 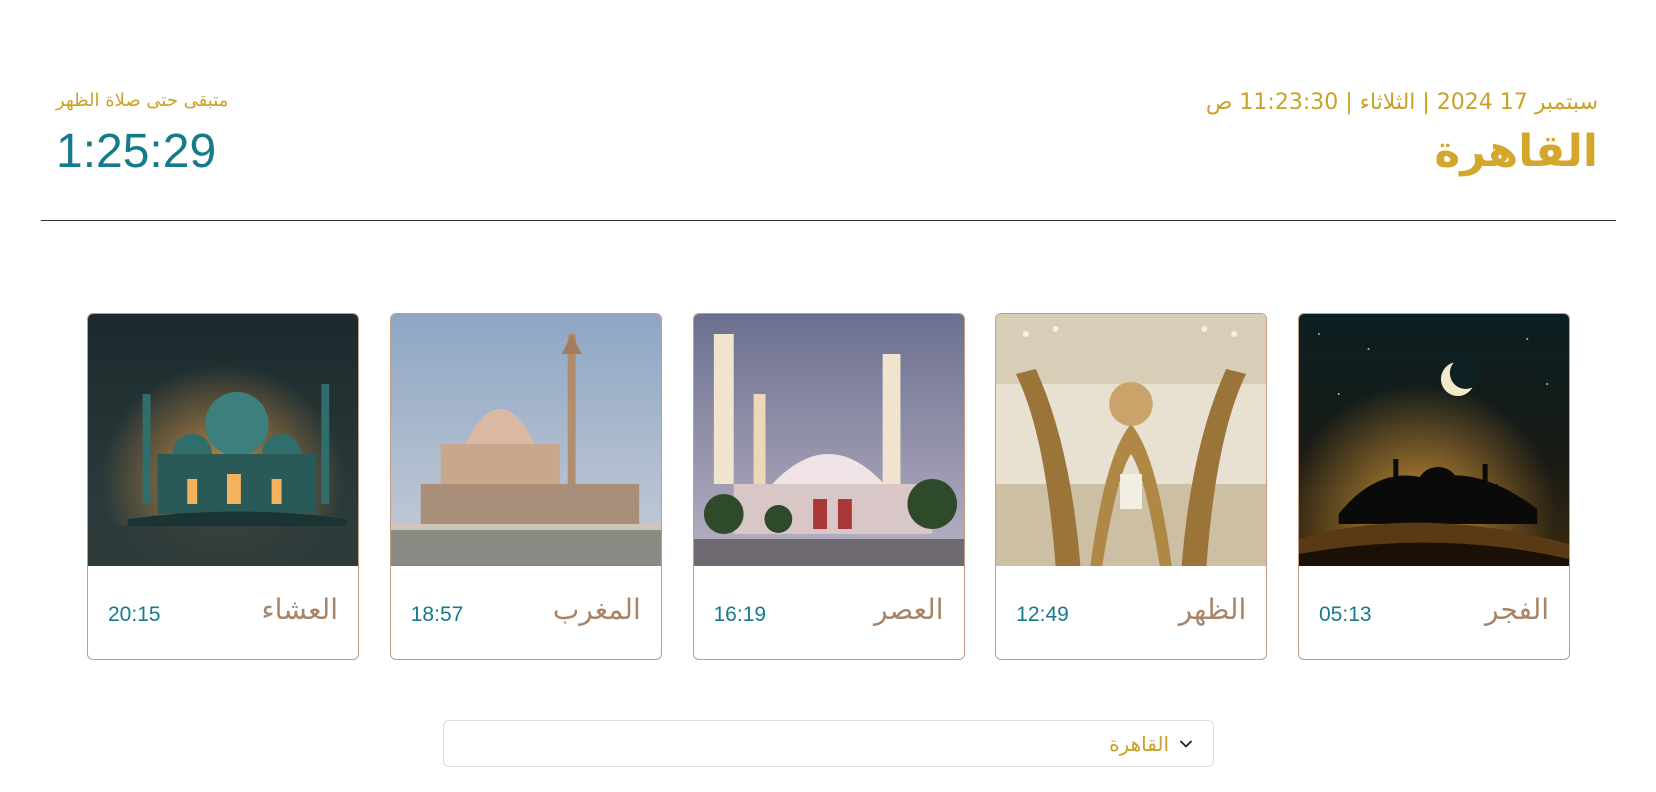 I want to click on mosque-interior-image, so click(x=1131, y=440).